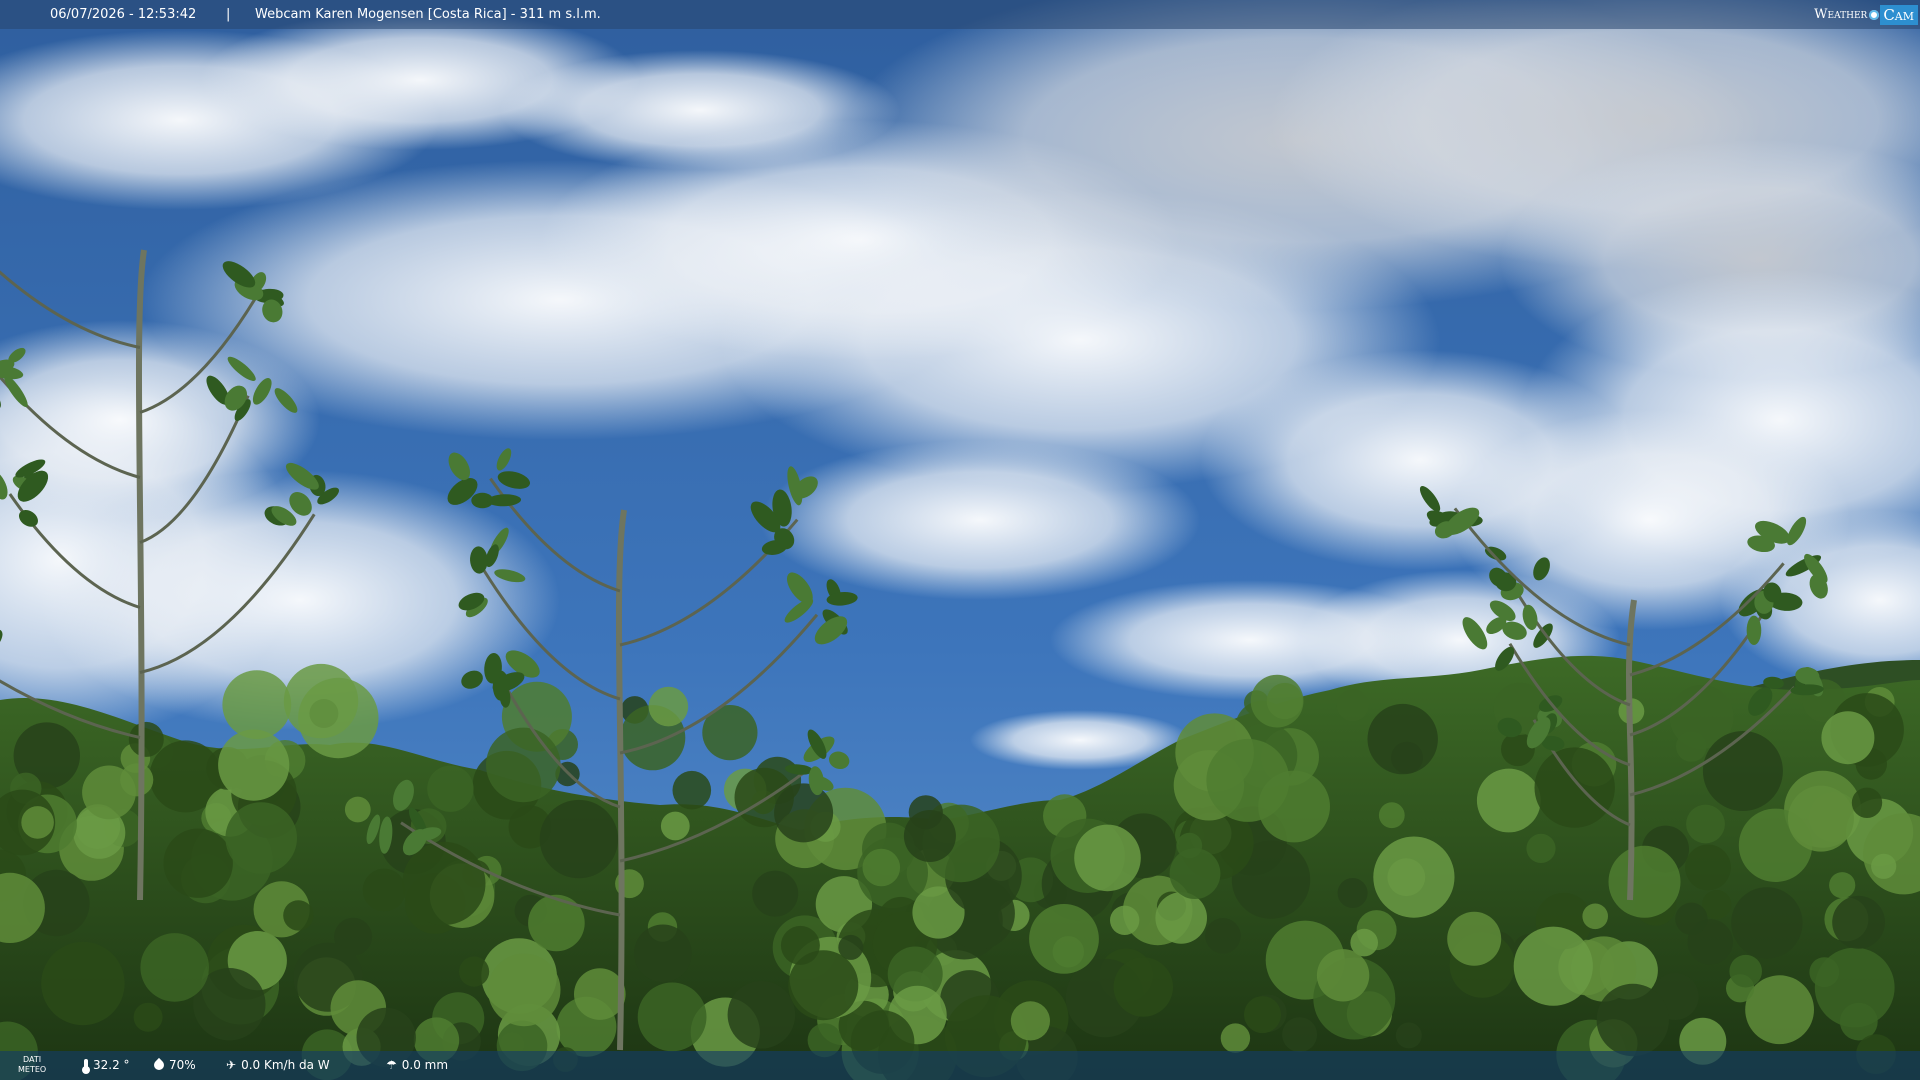 This screenshot has width=1920, height=1080. What do you see at coordinates (391, 1065) in the screenshot?
I see `rain-icon: ☂` at bounding box center [391, 1065].